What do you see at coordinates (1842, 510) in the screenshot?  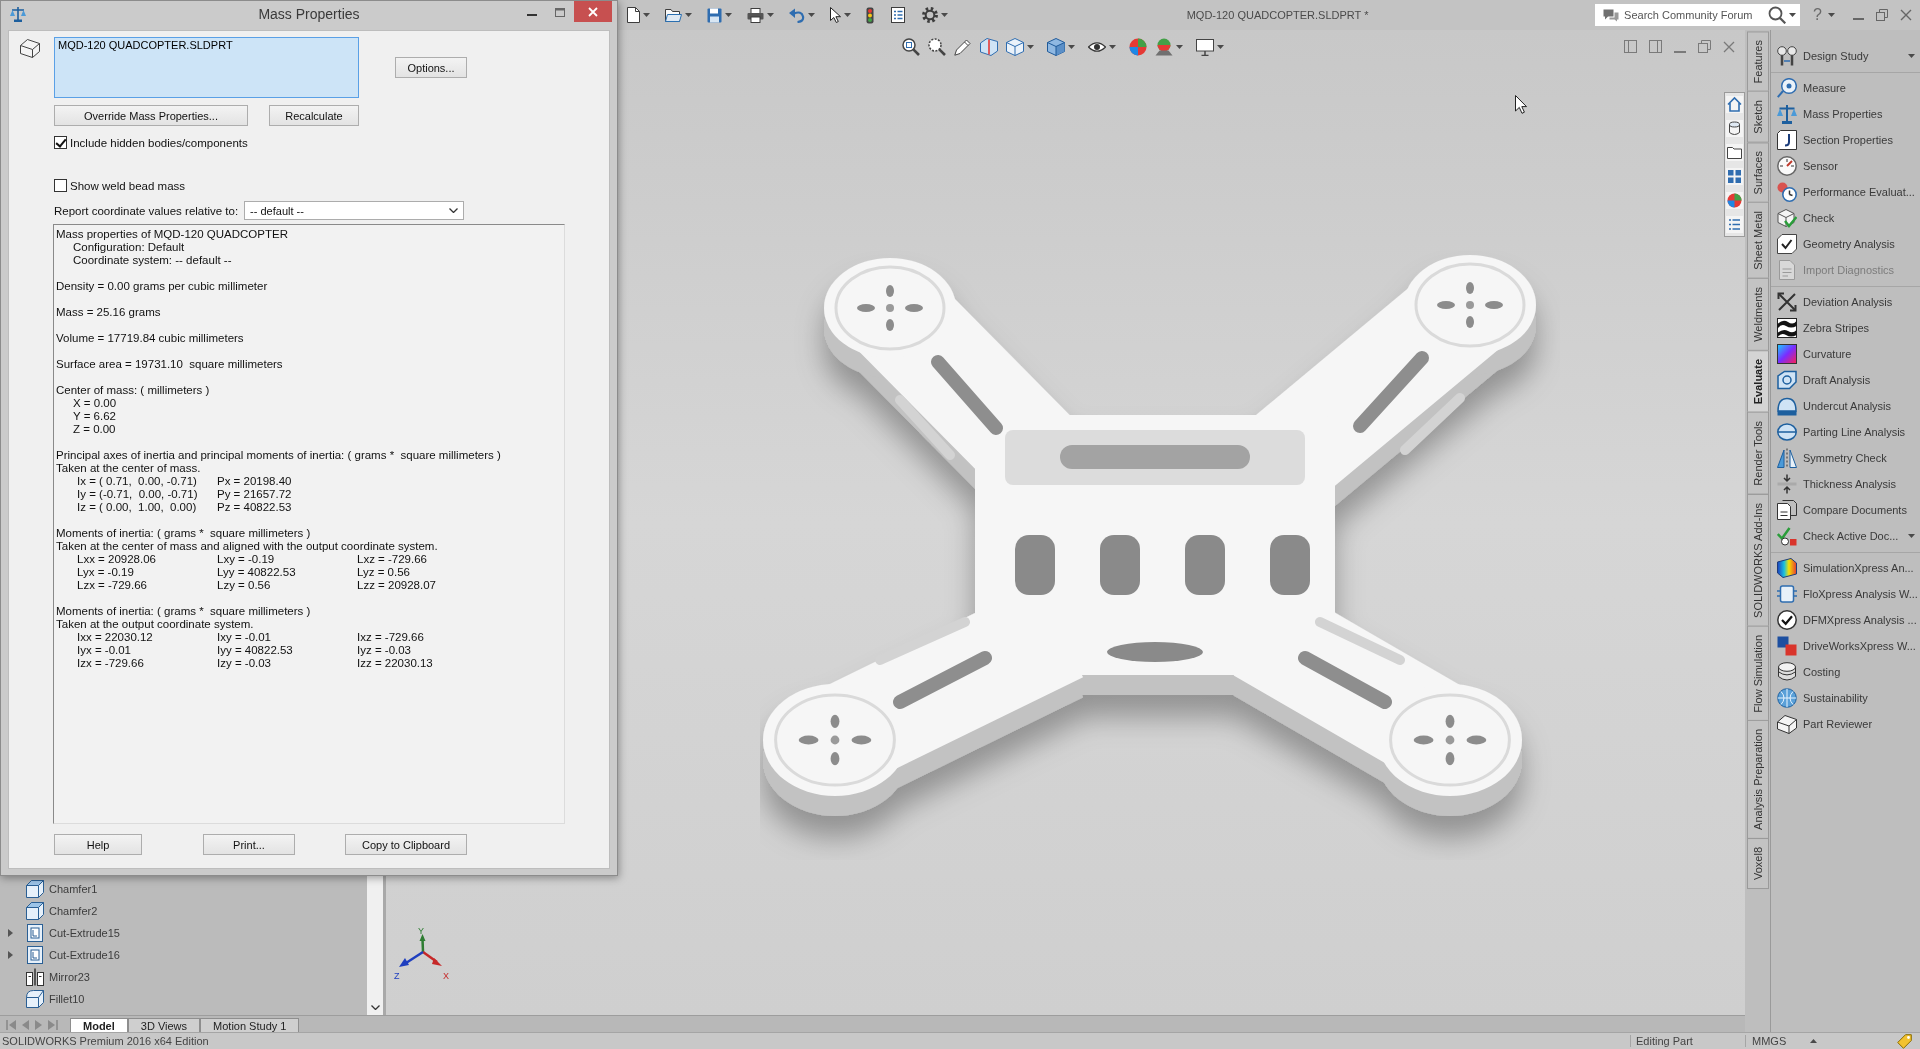 I see `command-button: Compare Documents` at bounding box center [1842, 510].